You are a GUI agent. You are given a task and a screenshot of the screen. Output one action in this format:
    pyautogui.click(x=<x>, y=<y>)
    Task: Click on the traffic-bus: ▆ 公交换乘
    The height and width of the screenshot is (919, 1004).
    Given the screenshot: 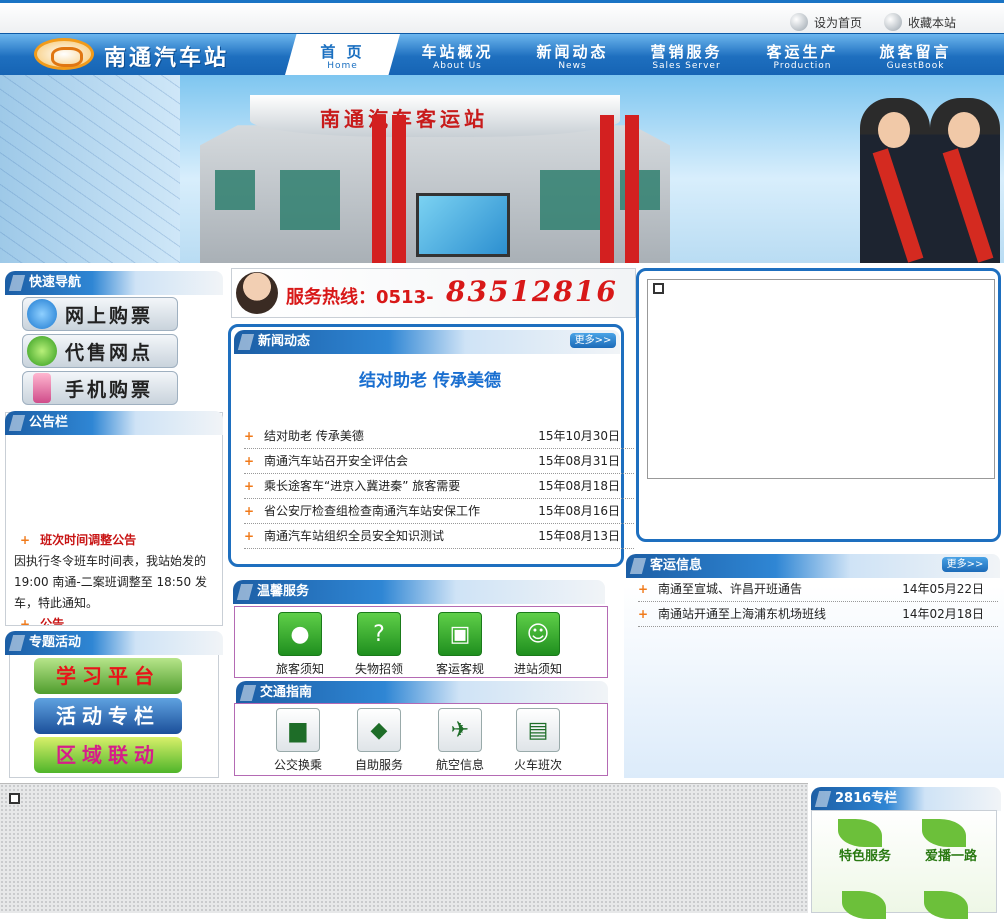 What is the action you would take?
    pyautogui.click(x=298, y=740)
    